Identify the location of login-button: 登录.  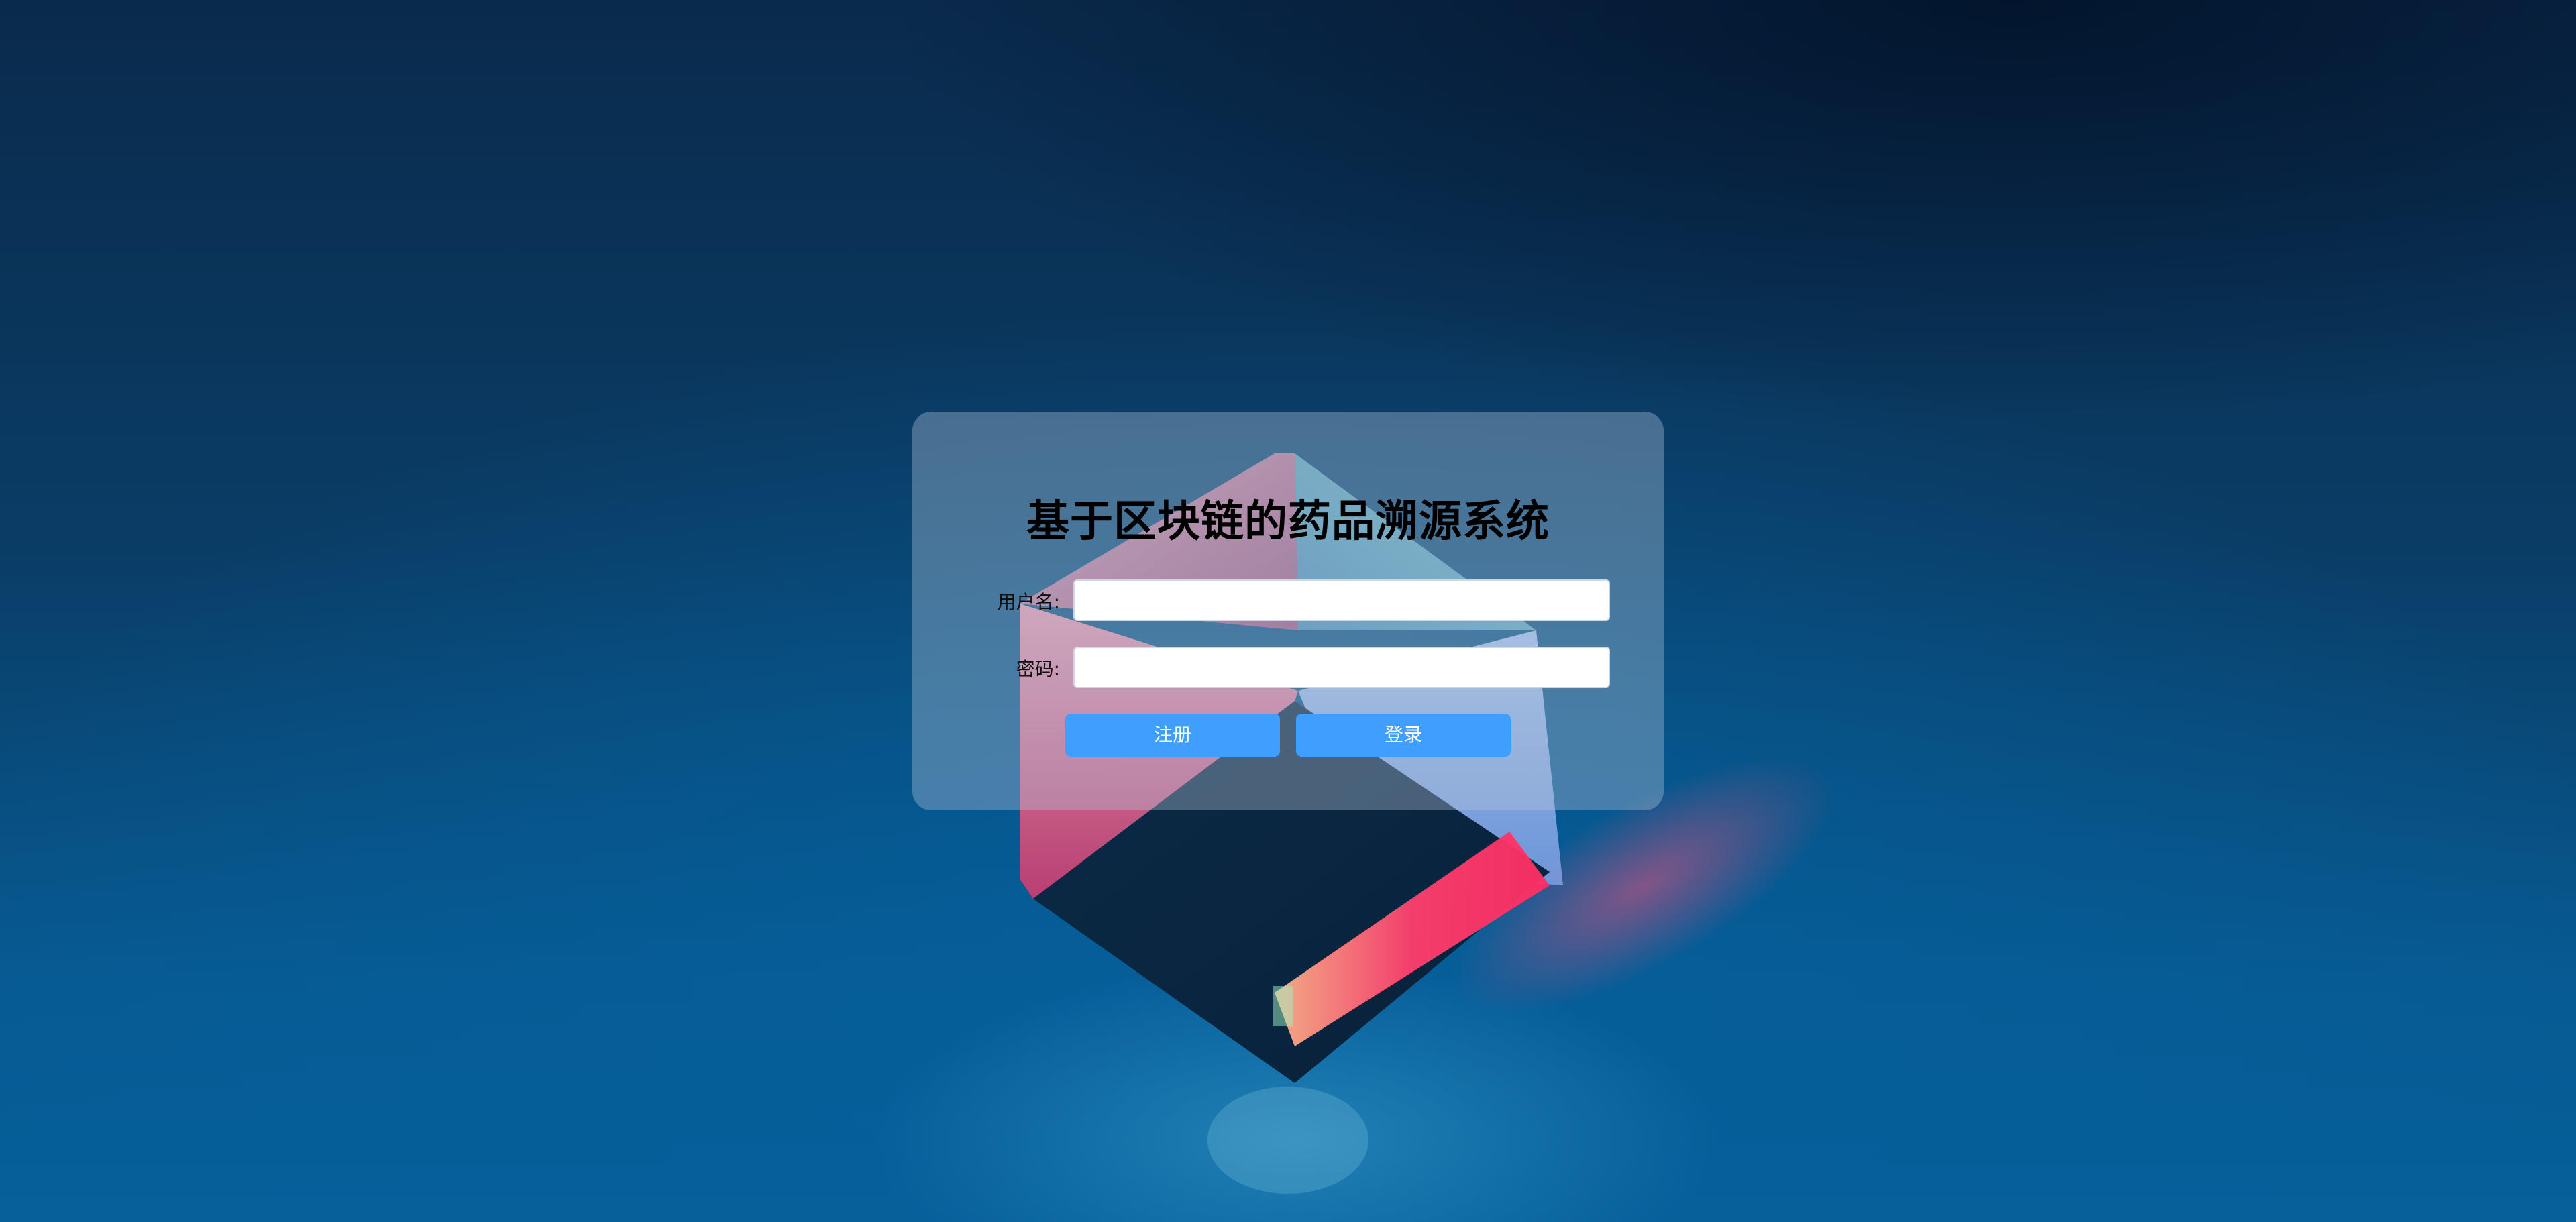
(1403, 736).